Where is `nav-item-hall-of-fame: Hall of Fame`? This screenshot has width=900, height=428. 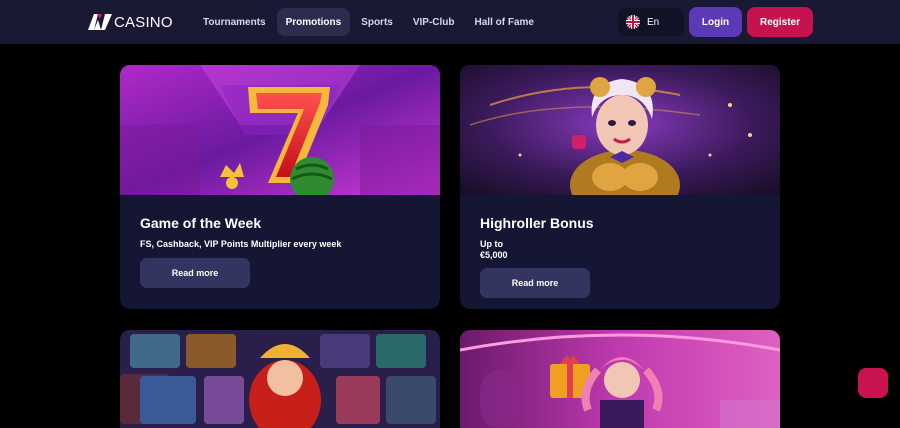 nav-item-hall-of-fame: Hall of Fame is located at coordinates (504, 22).